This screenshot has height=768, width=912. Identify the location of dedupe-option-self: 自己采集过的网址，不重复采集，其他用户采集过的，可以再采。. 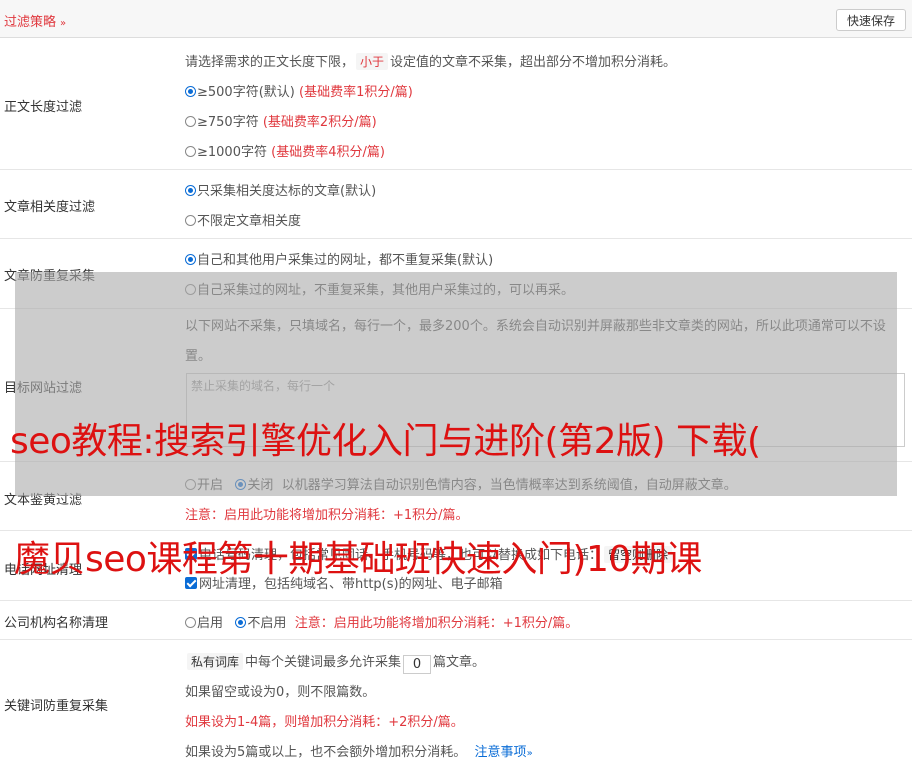
(379, 288).